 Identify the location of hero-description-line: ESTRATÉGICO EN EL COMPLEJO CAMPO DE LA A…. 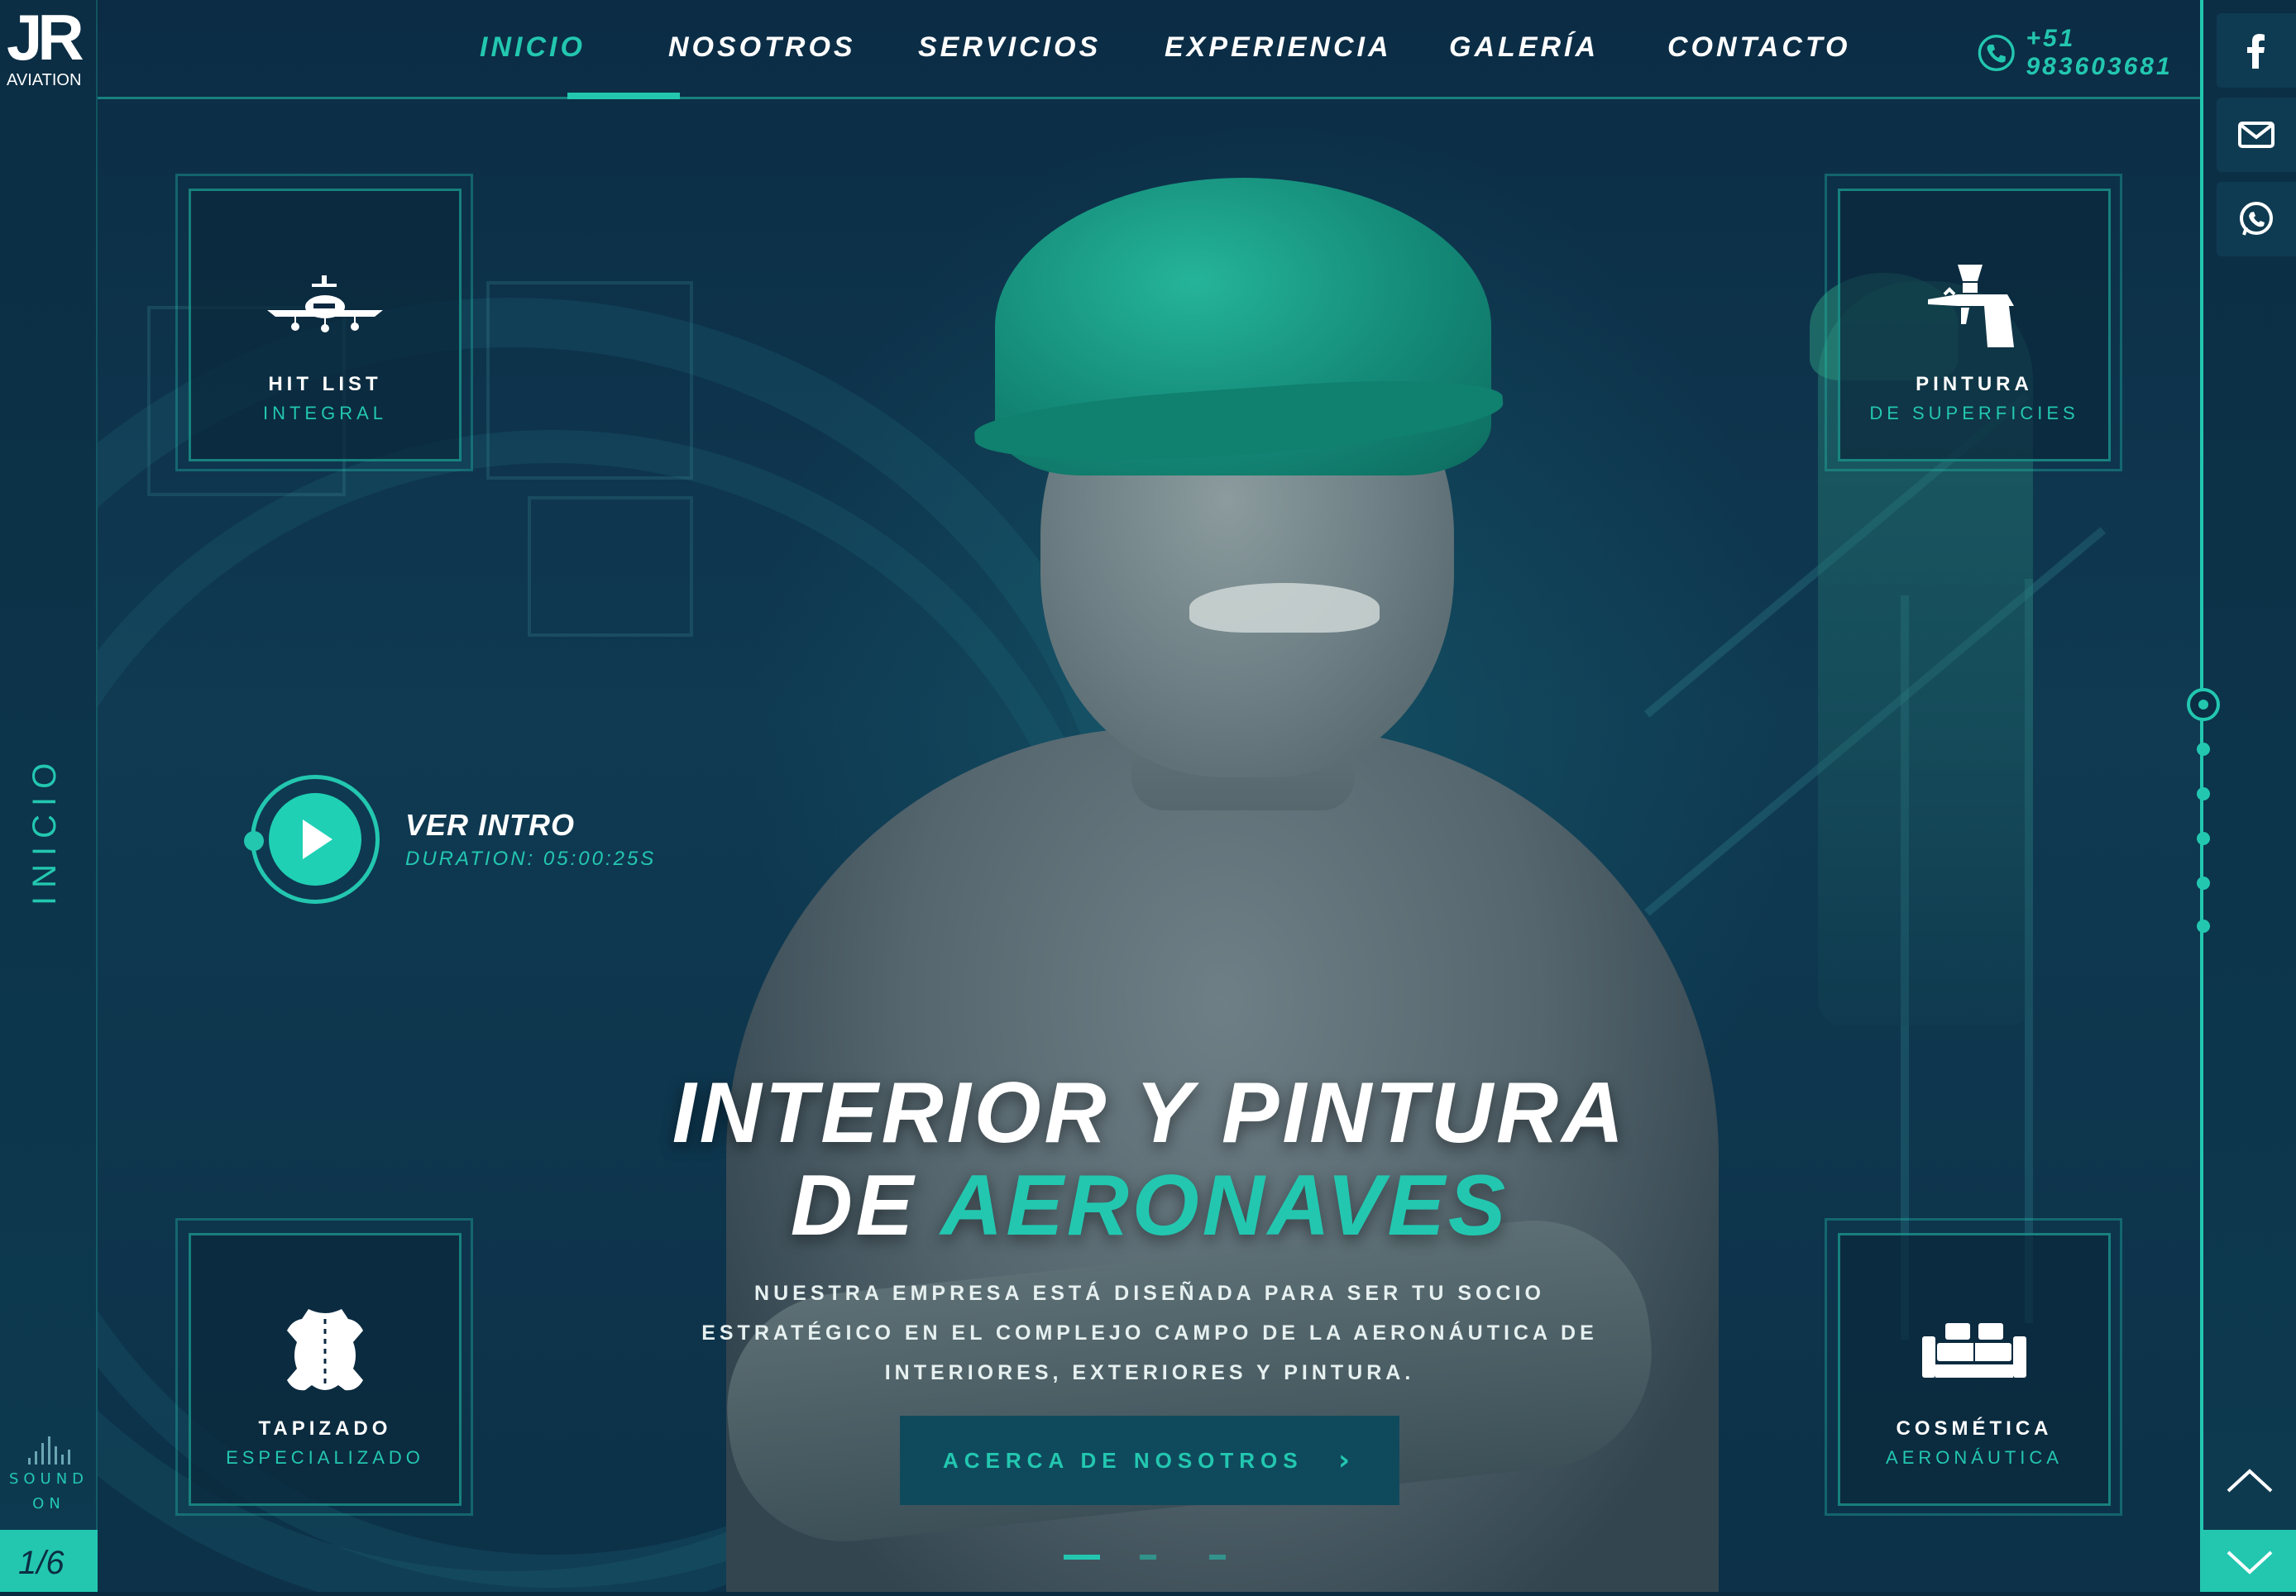
(1149, 1333).